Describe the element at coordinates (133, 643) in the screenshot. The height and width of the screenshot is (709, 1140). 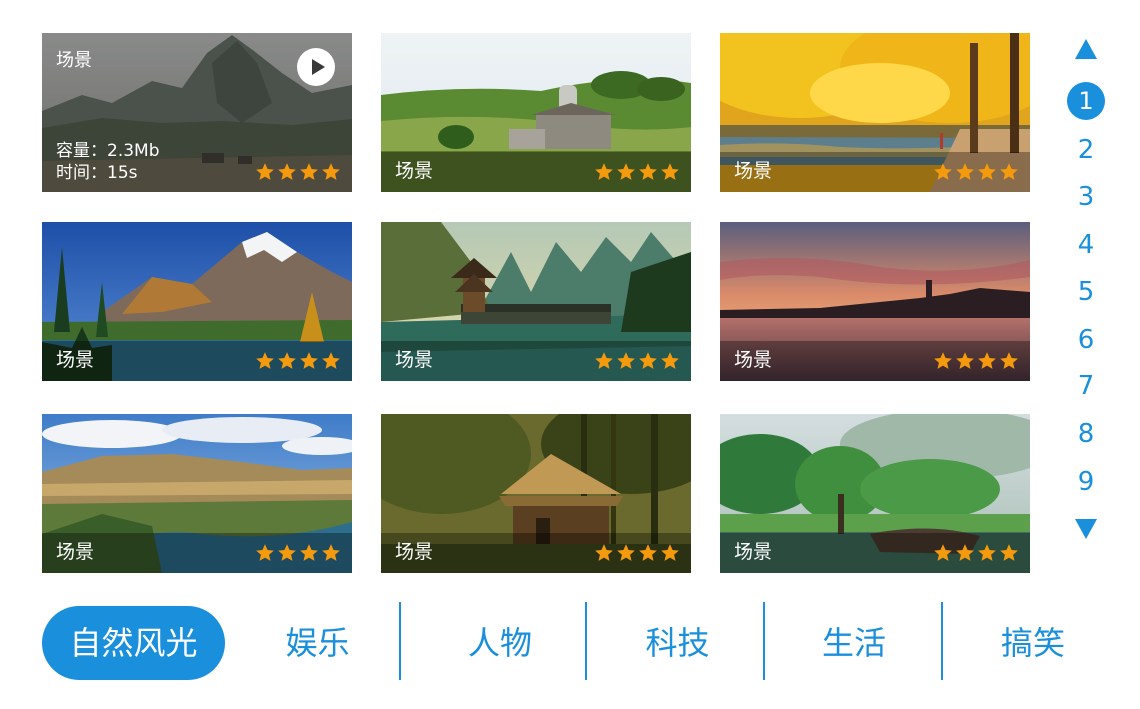
I see `category-tab-nature: 自然风光` at that location.